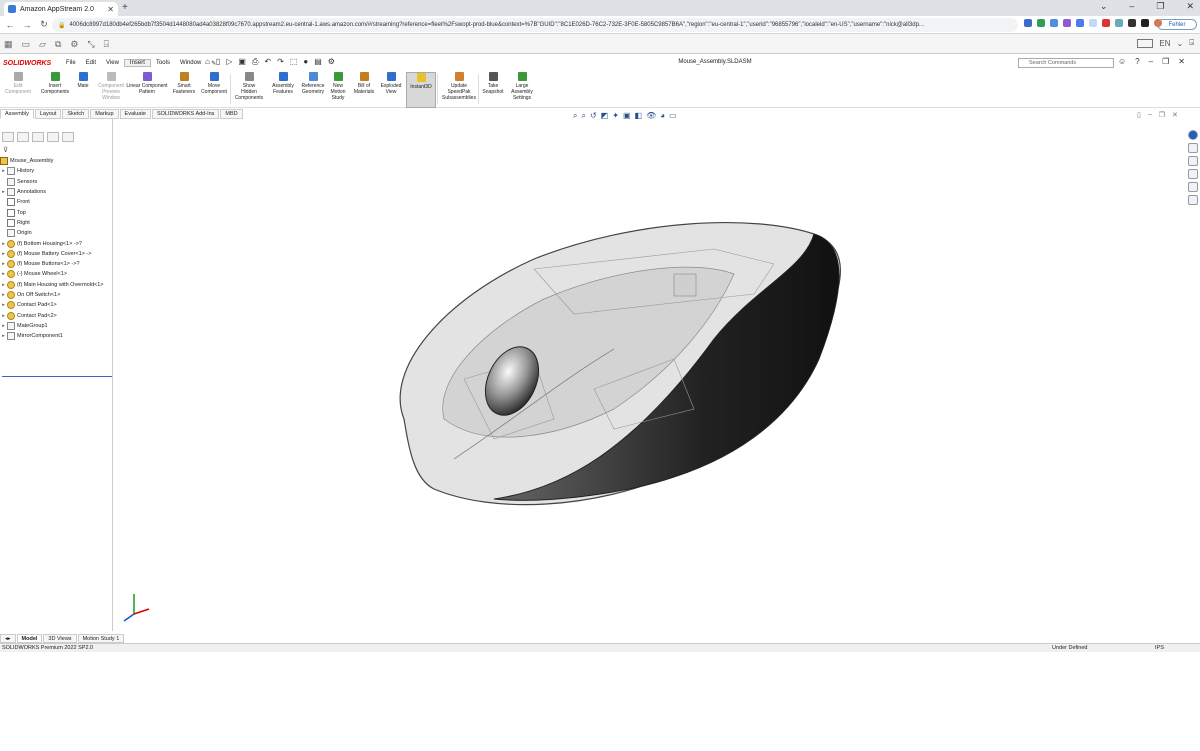 The image size is (1200, 751). What do you see at coordinates (214, 83) in the screenshot?
I see `ribbon-button: Move Component` at bounding box center [214, 83].